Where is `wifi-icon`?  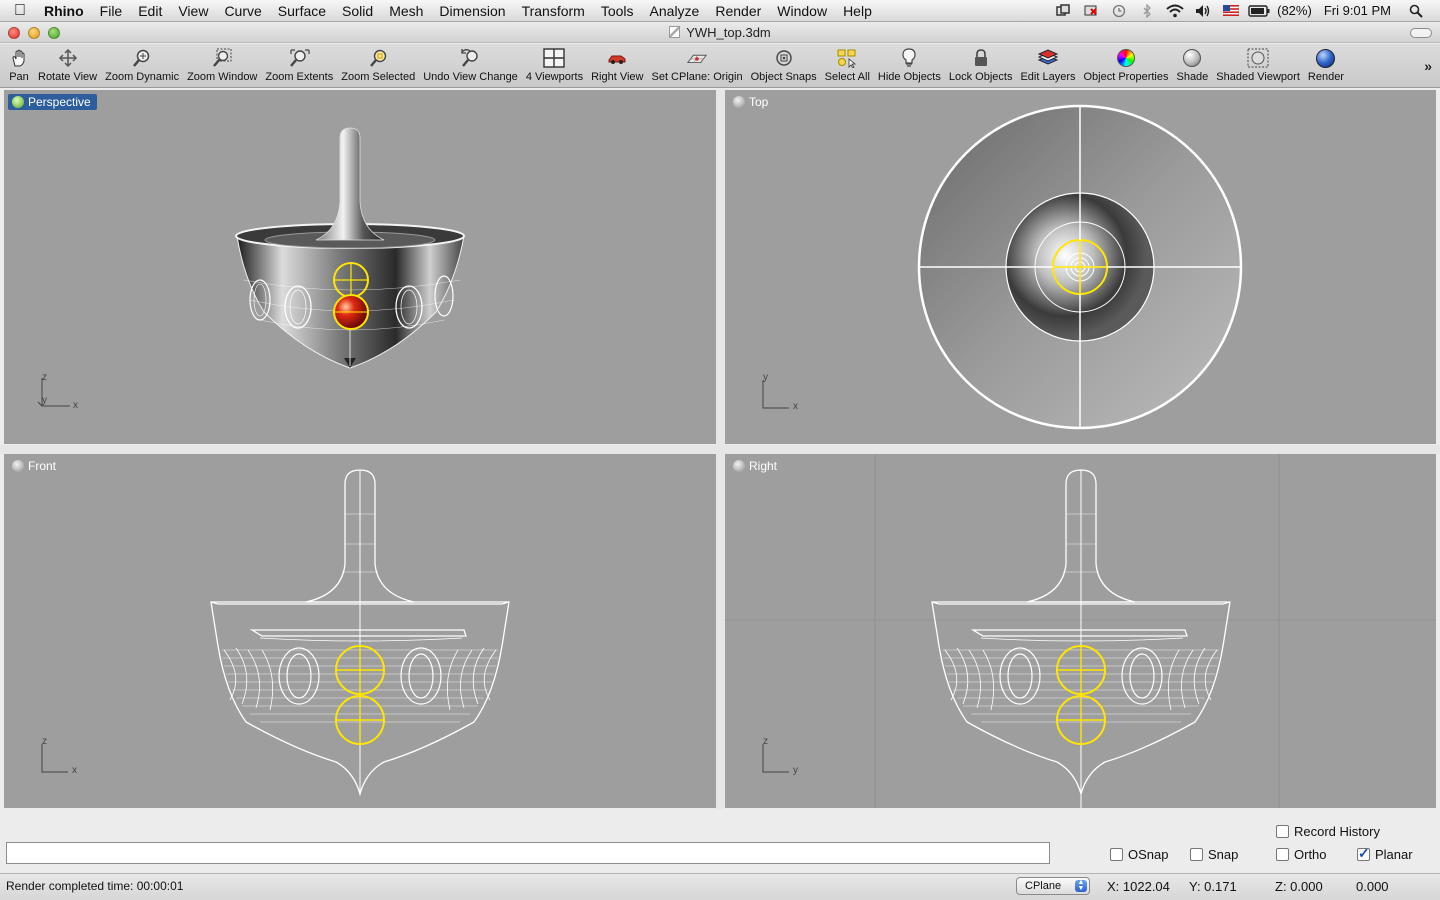 wifi-icon is located at coordinates (1175, 11).